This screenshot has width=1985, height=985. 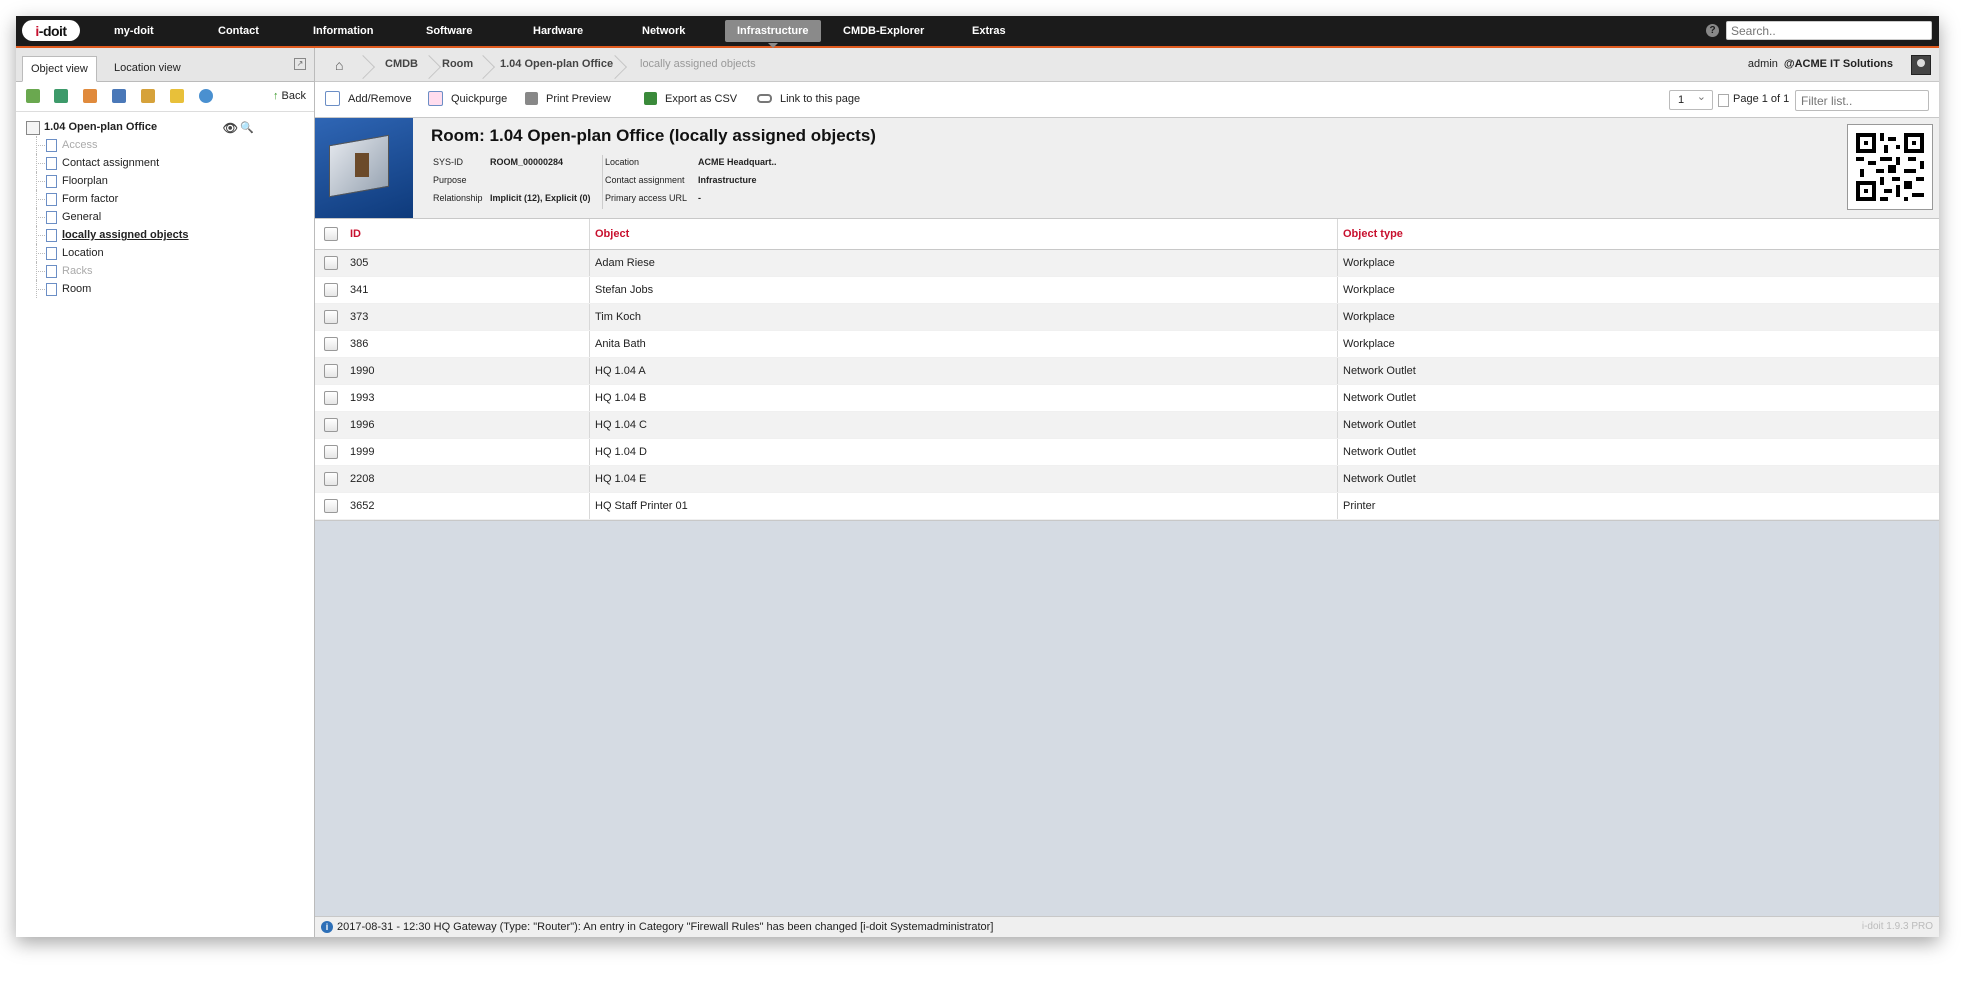 What do you see at coordinates (1127, 425) in the screenshot?
I see `table-row: 1996 HQ 1.04 C Network Outlet` at bounding box center [1127, 425].